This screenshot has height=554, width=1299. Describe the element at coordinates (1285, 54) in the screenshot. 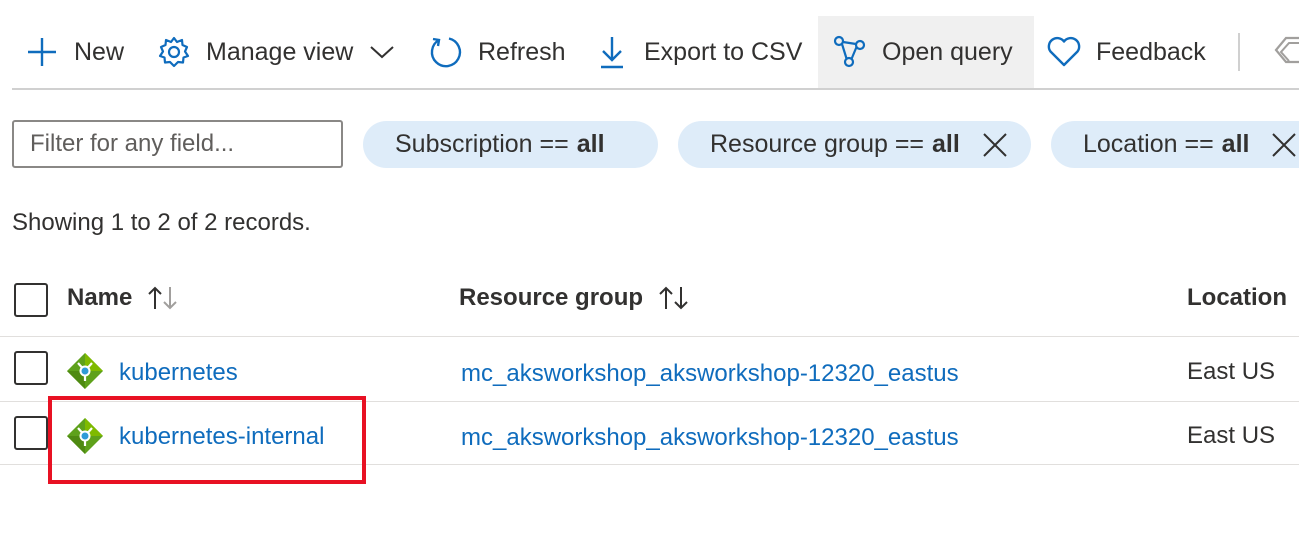

I see `tag-icon` at that location.